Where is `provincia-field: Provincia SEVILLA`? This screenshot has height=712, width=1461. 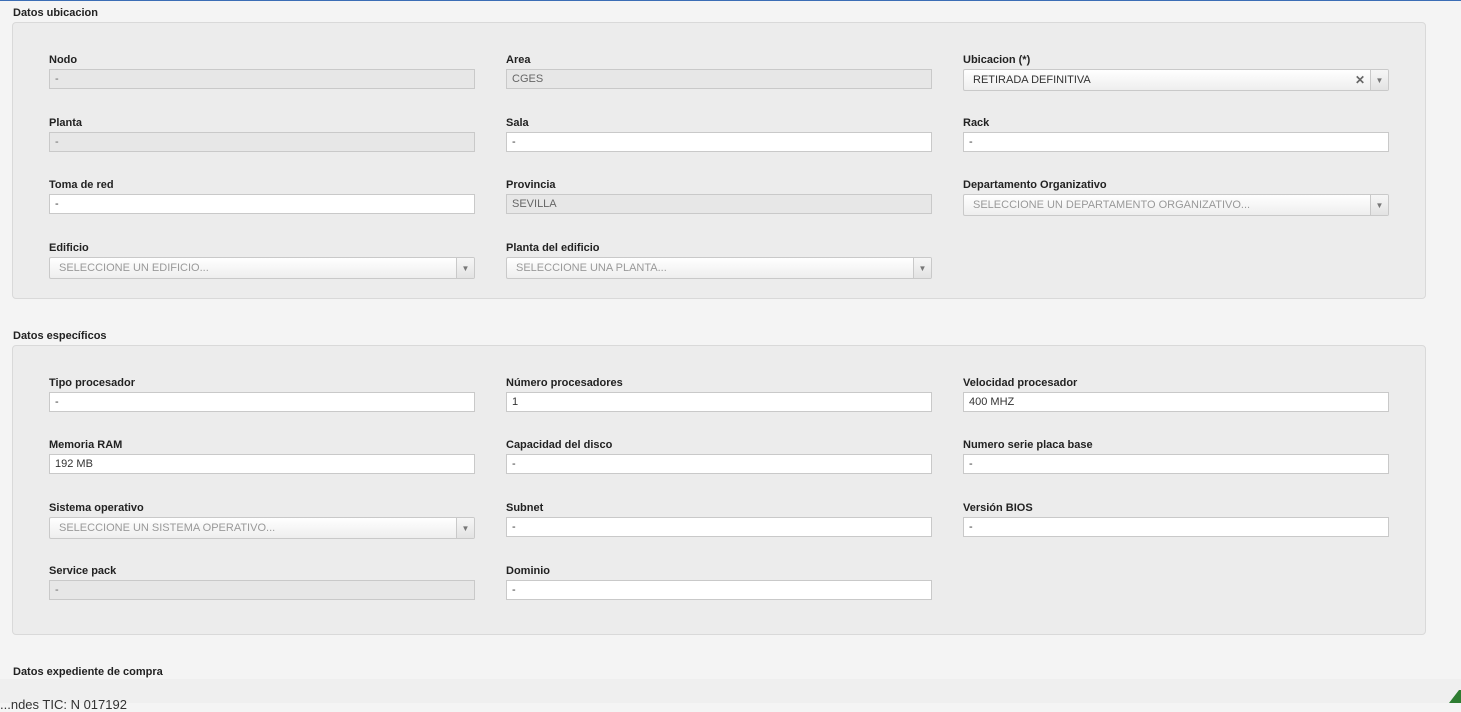 provincia-field: Provincia SEVILLA is located at coordinates (719, 196).